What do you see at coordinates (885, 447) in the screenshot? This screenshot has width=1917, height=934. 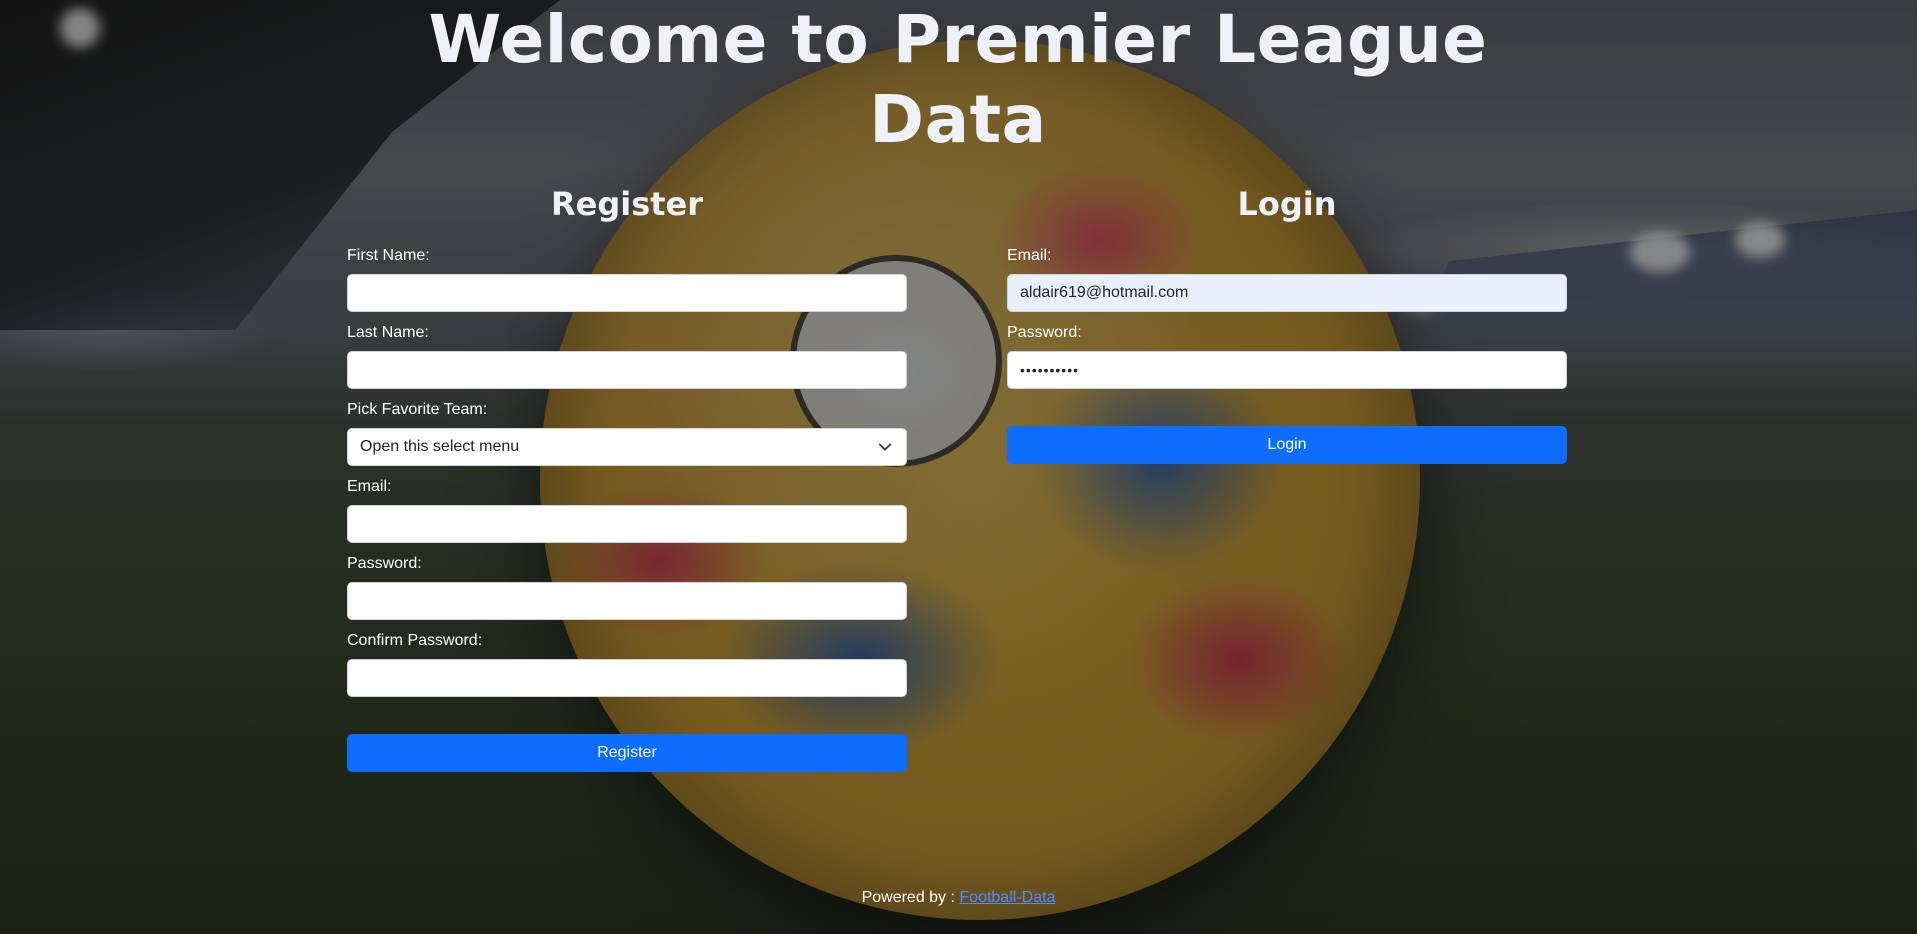 I see `chevron-down-icon` at bounding box center [885, 447].